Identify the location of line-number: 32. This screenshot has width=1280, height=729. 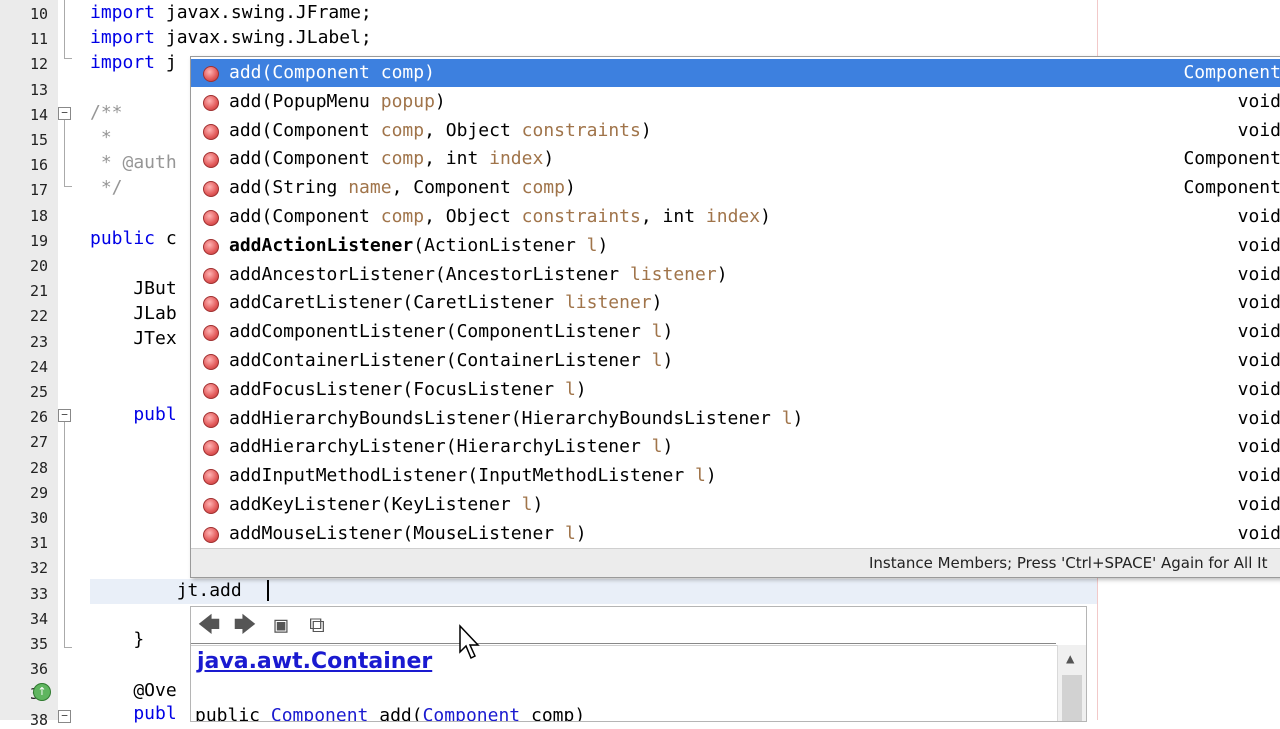
(38, 568).